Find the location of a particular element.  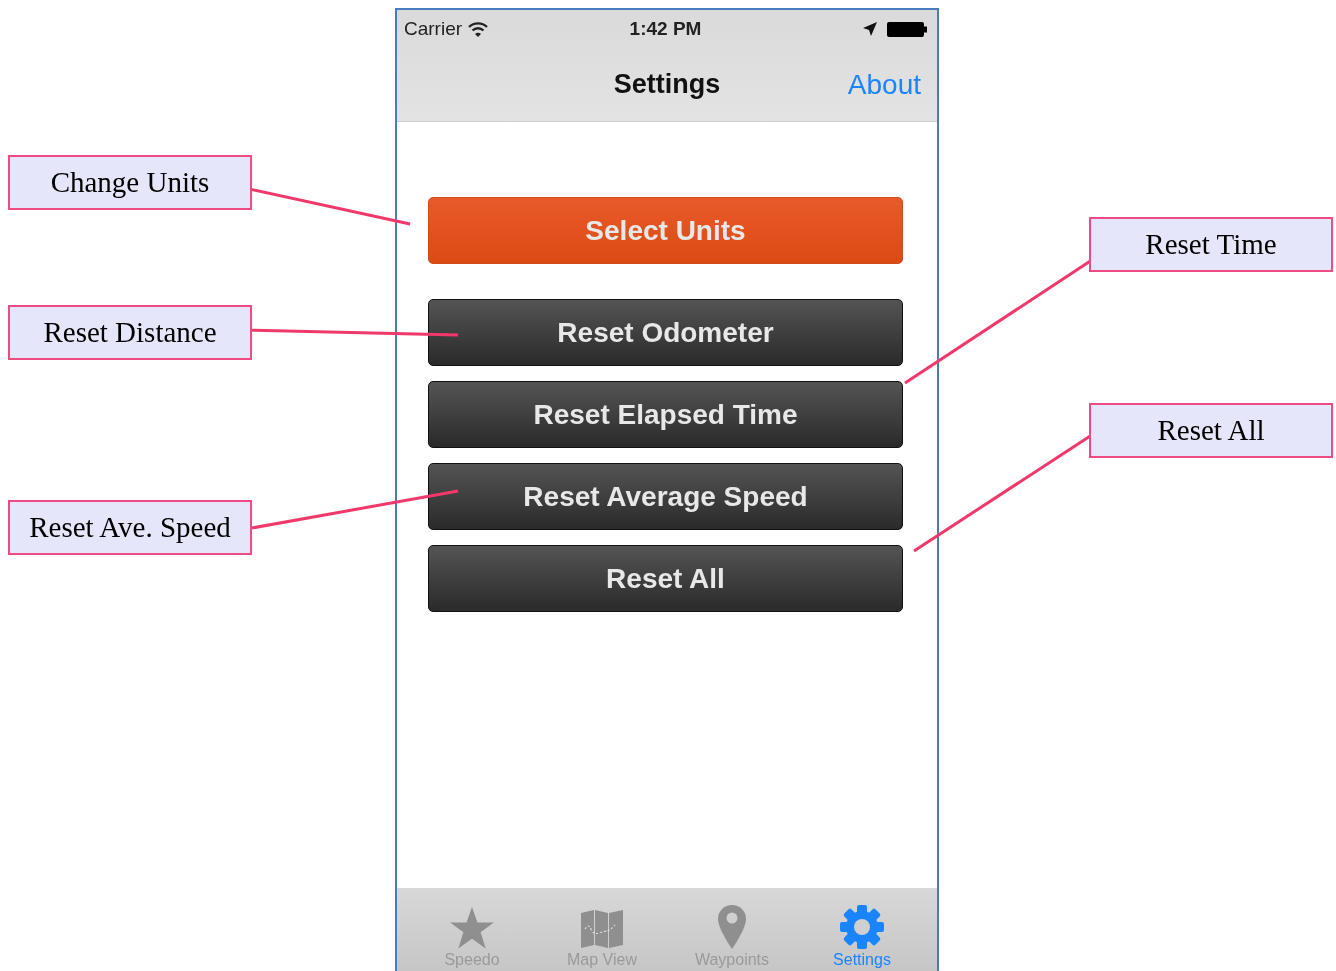

carrier-label: Carrier is located at coordinates (433, 29).